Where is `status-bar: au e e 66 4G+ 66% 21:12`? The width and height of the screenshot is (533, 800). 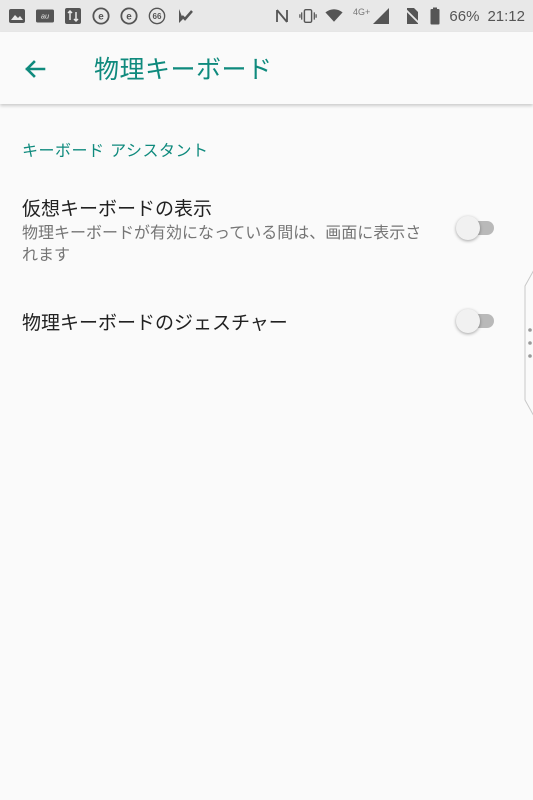 status-bar: au e e 66 4G+ 66% 21:12 is located at coordinates (266, 16).